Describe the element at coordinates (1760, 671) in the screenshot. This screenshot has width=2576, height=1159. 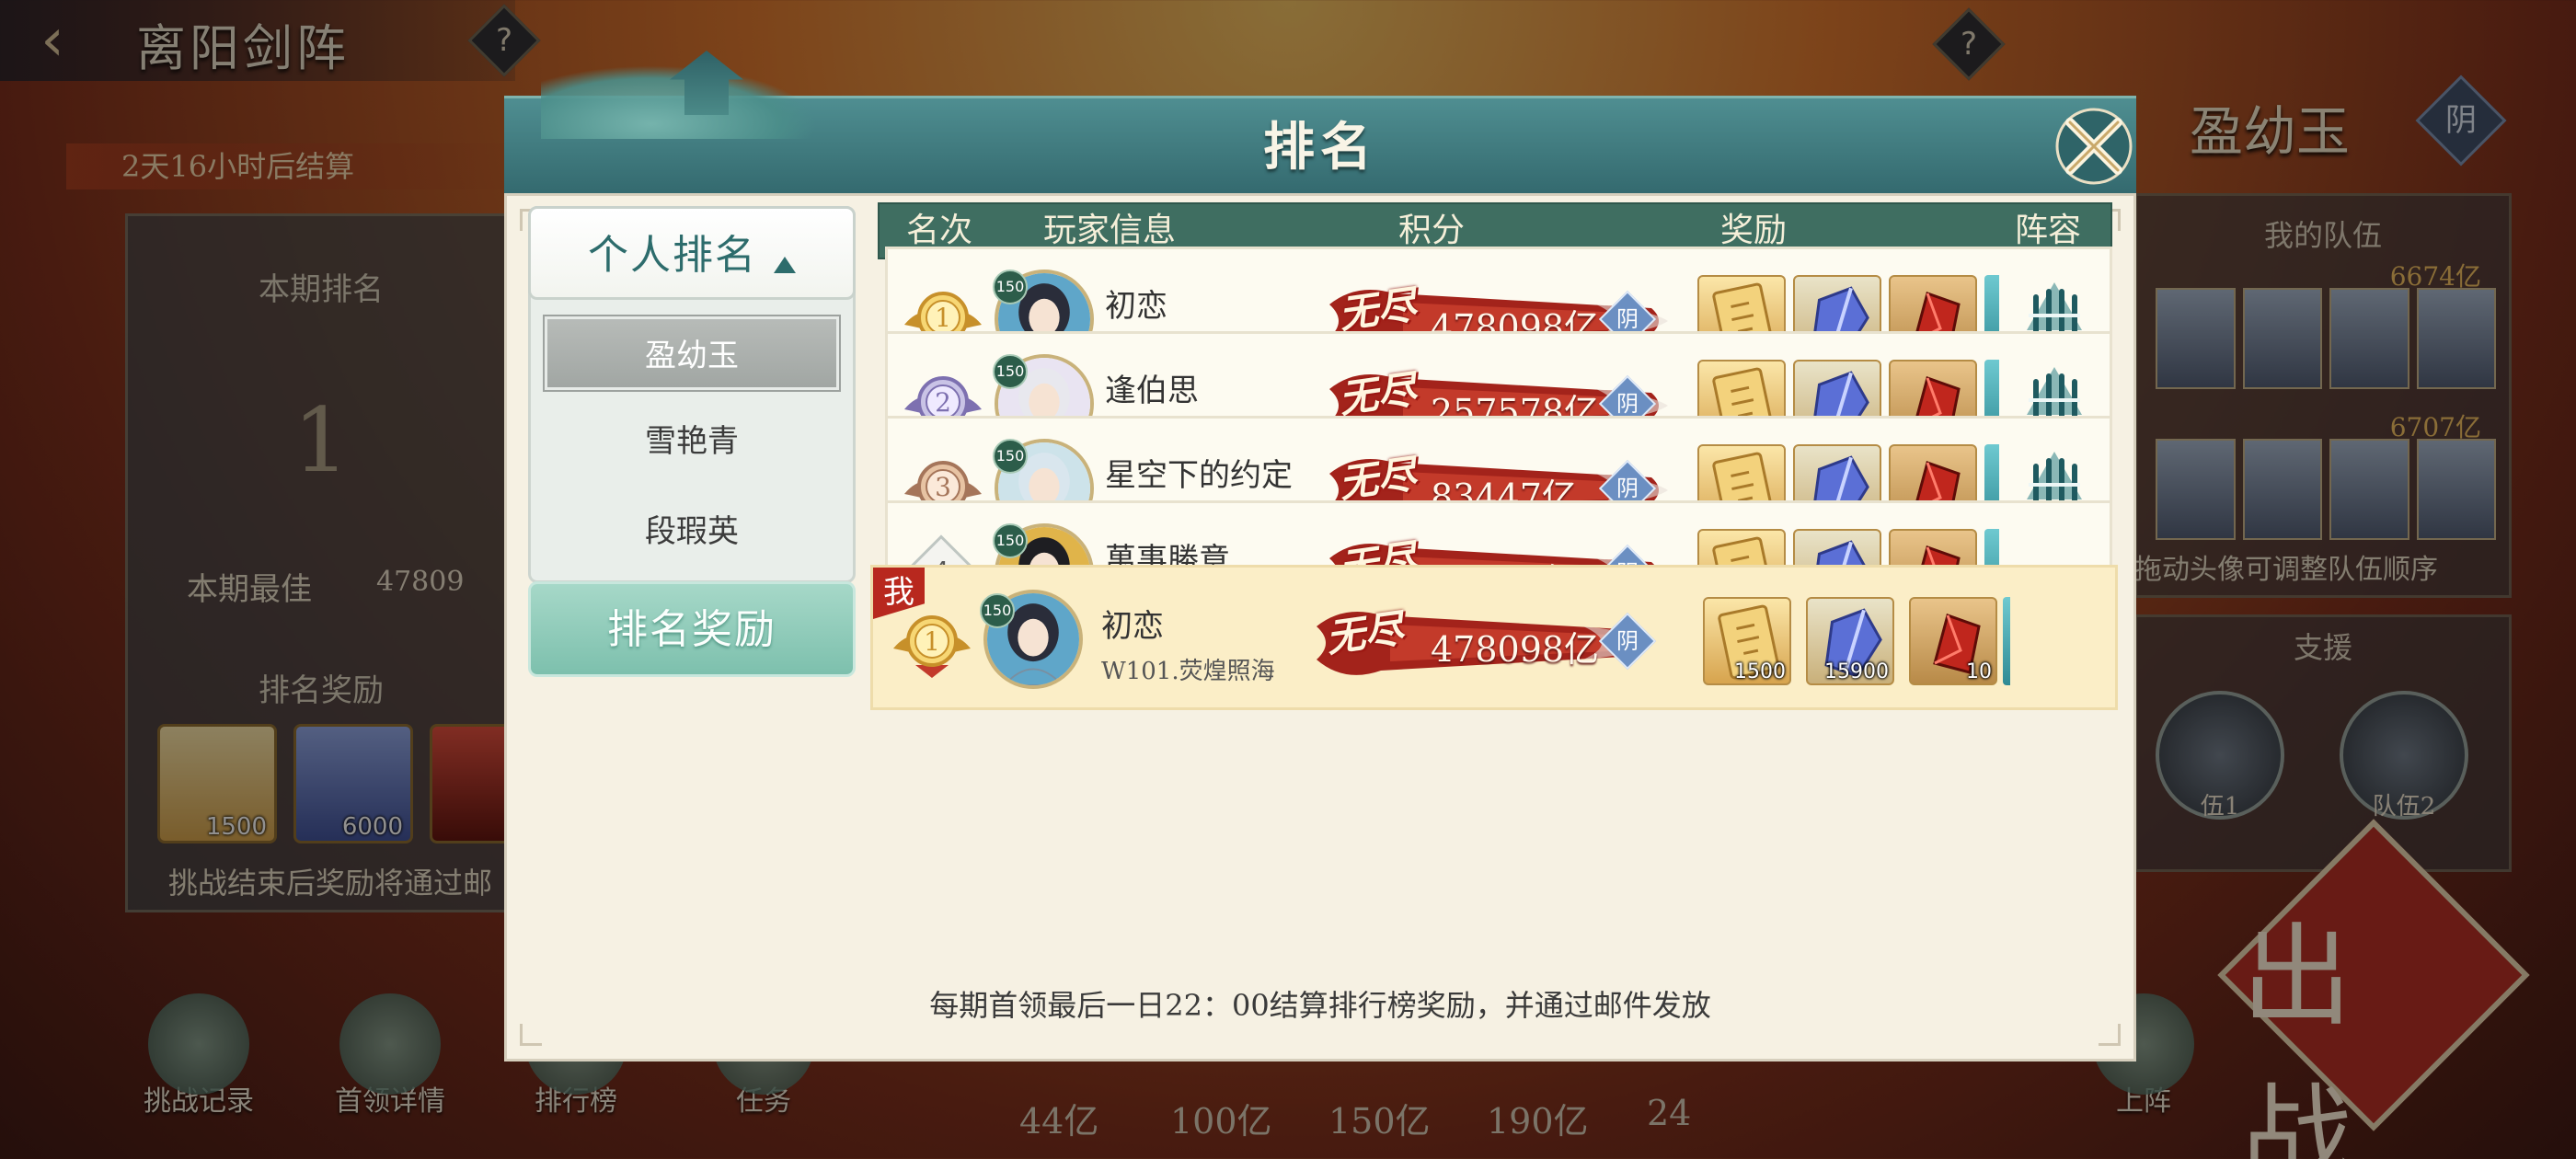
I see `reward-count: 1500` at that location.